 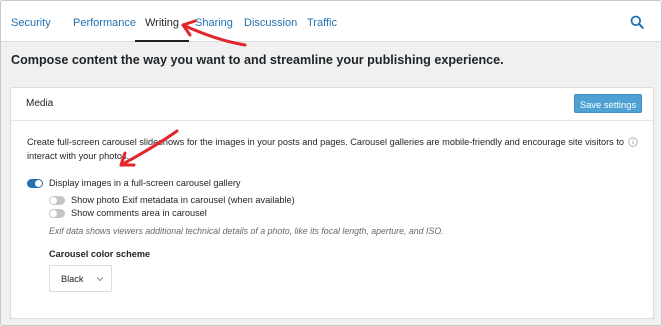 What do you see at coordinates (214, 21) in the screenshot?
I see `tab-sharing: Sharing` at bounding box center [214, 21].